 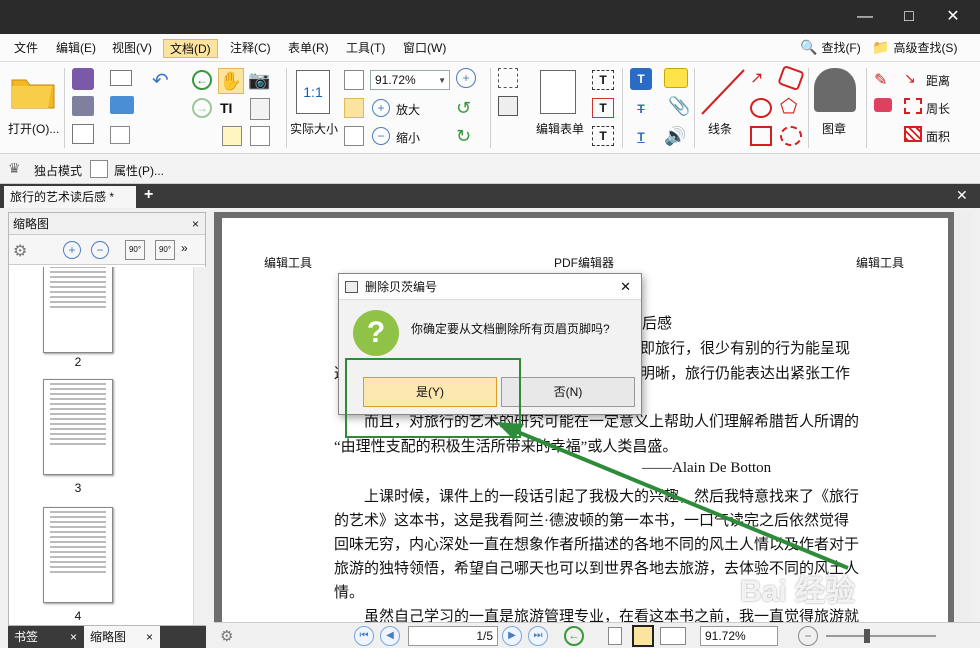 What do you see at coordinates (791, 136) in the screenshot?
I see `cloud-icon` at bounding box center [791, 136].